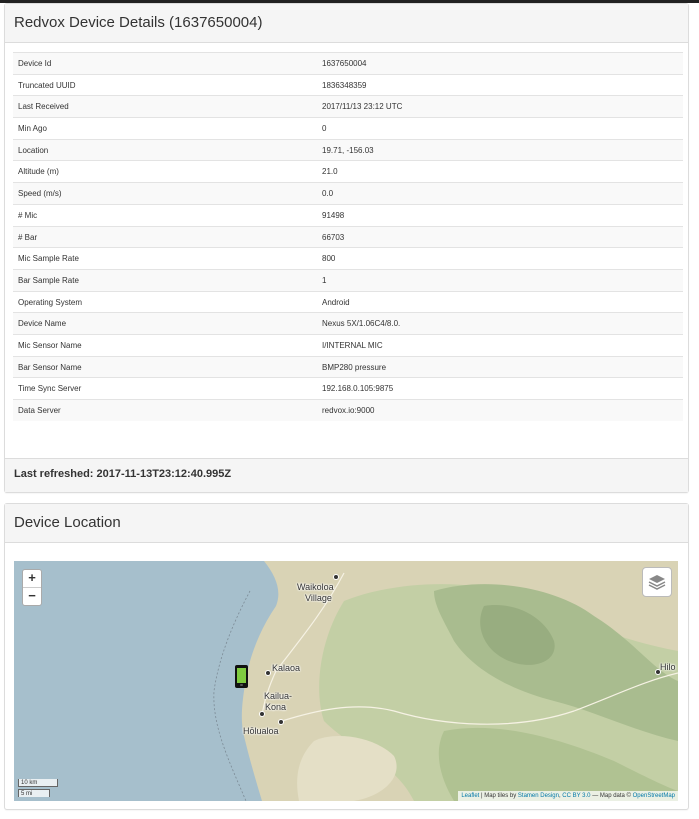 The width and height of the screenshot is (699, 819). I want to click on zoom-out-button: −, so click(32, 596).